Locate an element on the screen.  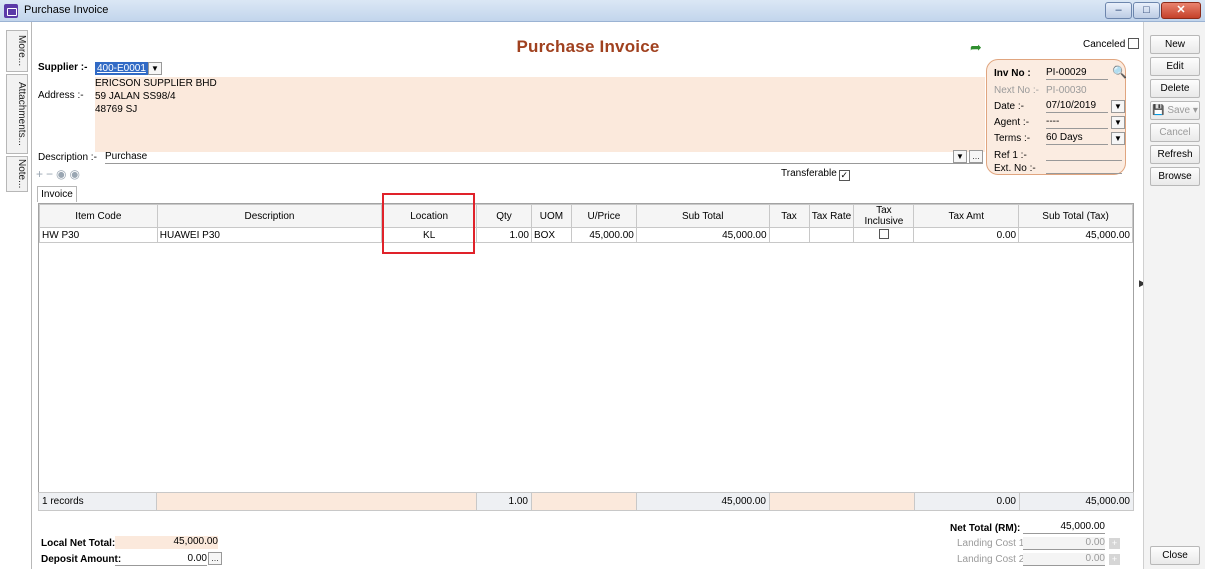
close-window-button: ✕ is located at coordinates (1181, 10).